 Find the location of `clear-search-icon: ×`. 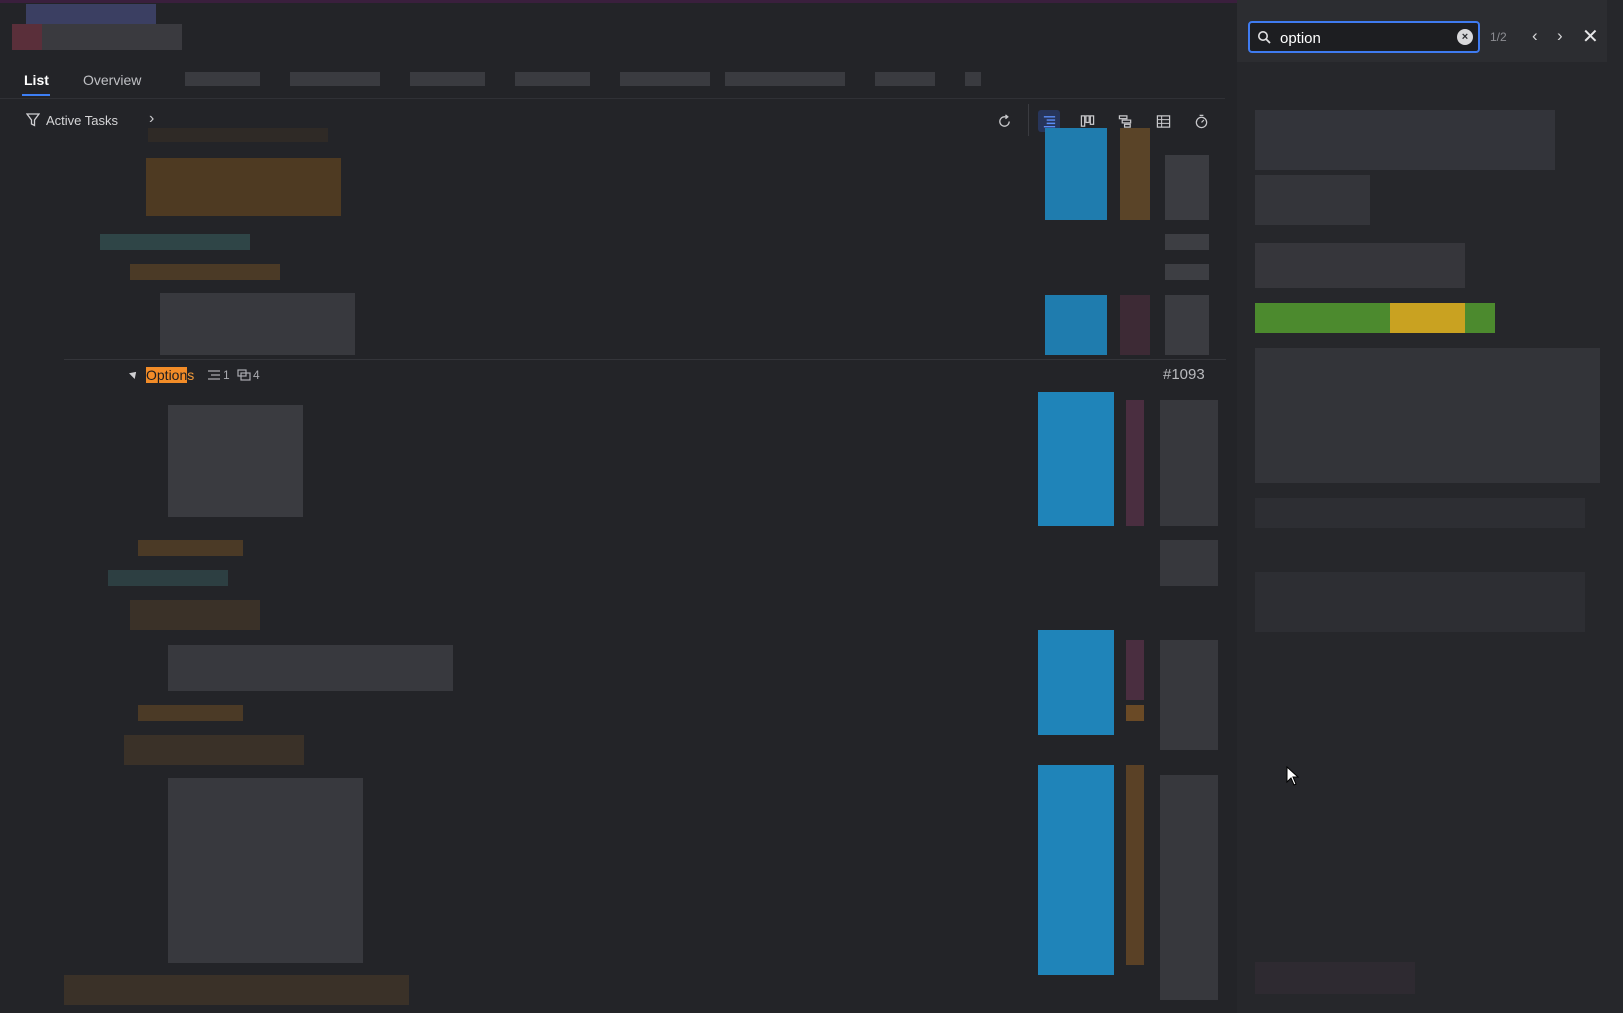

clear-search-icon: × is located at coordinates (1465, 37).